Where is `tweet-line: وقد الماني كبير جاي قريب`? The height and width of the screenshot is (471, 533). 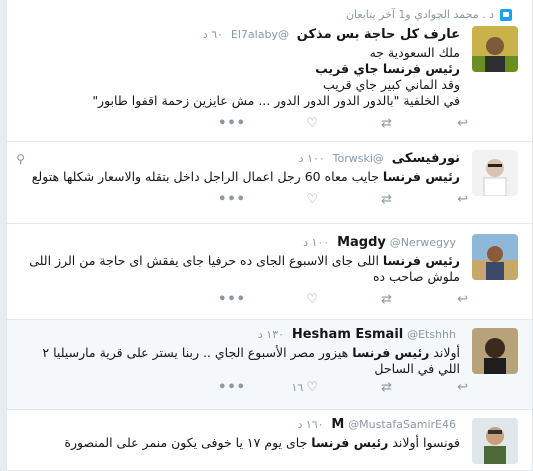 tweet-line: وقد الماني كبير جاي قريب is located at coordinates (391, 84).